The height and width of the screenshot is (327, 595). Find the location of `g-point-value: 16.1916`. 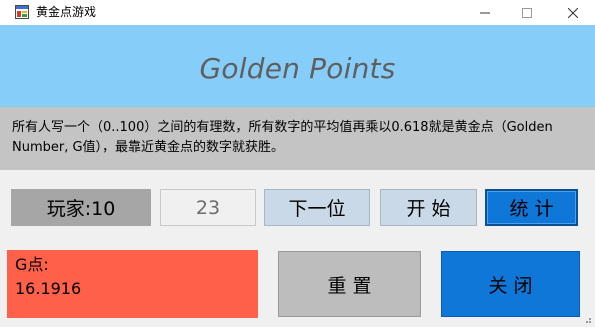

g-point-value: 16.1916 is located at coordinates (48, 288).